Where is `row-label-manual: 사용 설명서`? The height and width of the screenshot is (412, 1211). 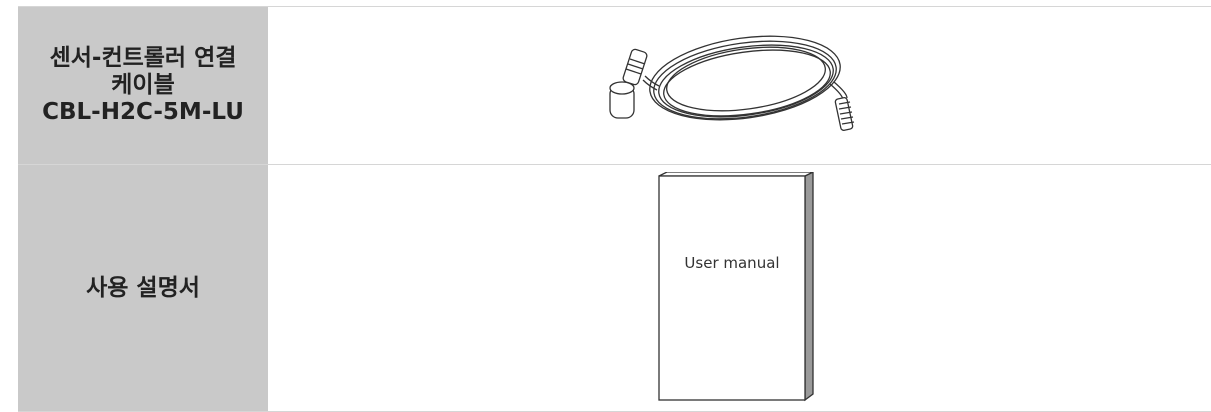 row-label-manual: 사용 설명서 is located at coordinates (143, 288).